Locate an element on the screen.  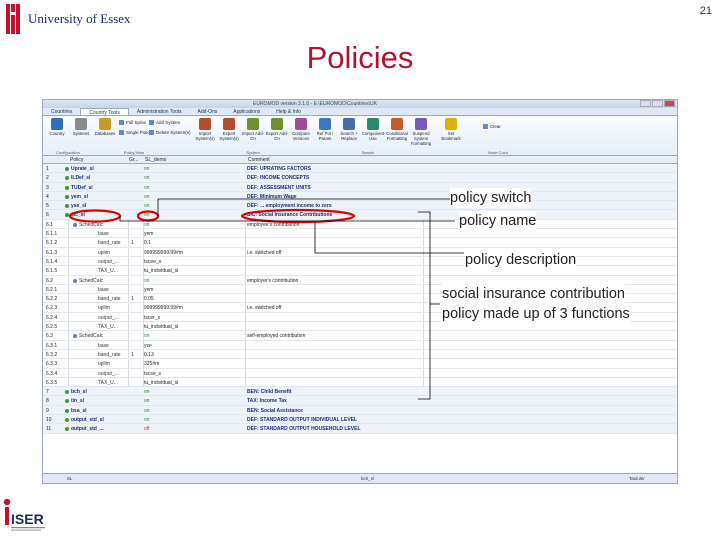
tab-help-info: Help & Info is located at coordinates (288, 111).